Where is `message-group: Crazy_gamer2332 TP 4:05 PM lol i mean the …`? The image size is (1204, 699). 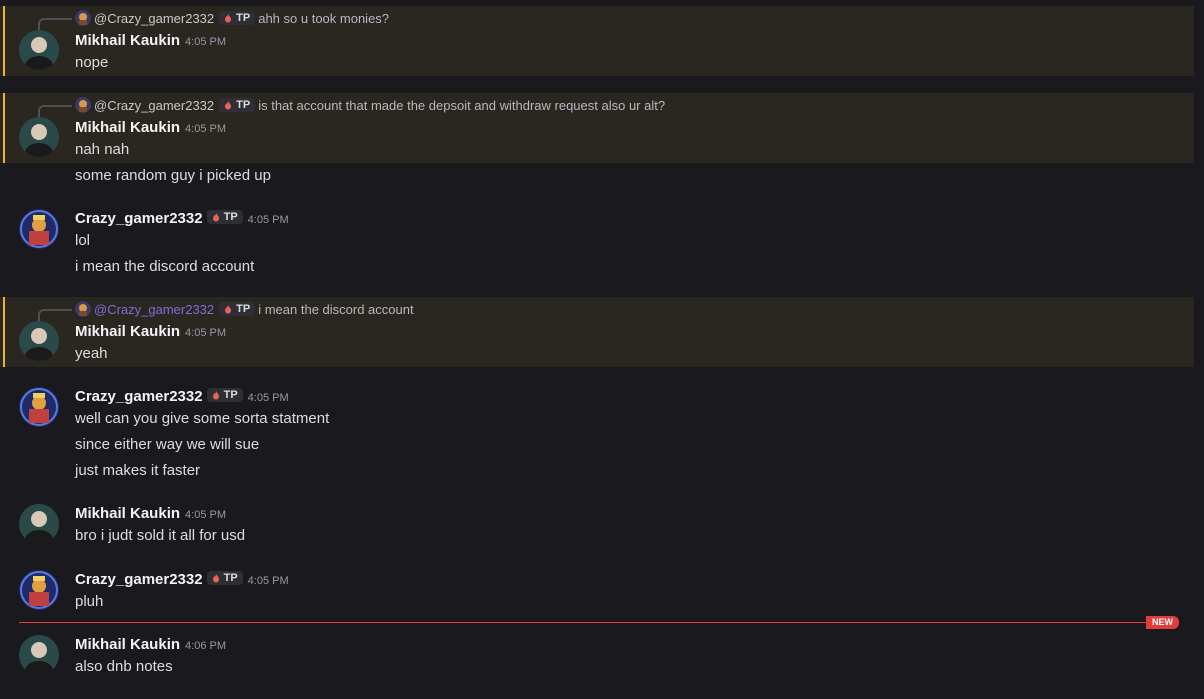
message-group: Crazy_gamer2332 TP 4:05 PM lol i mean the … is located at coordinates (597, 244).